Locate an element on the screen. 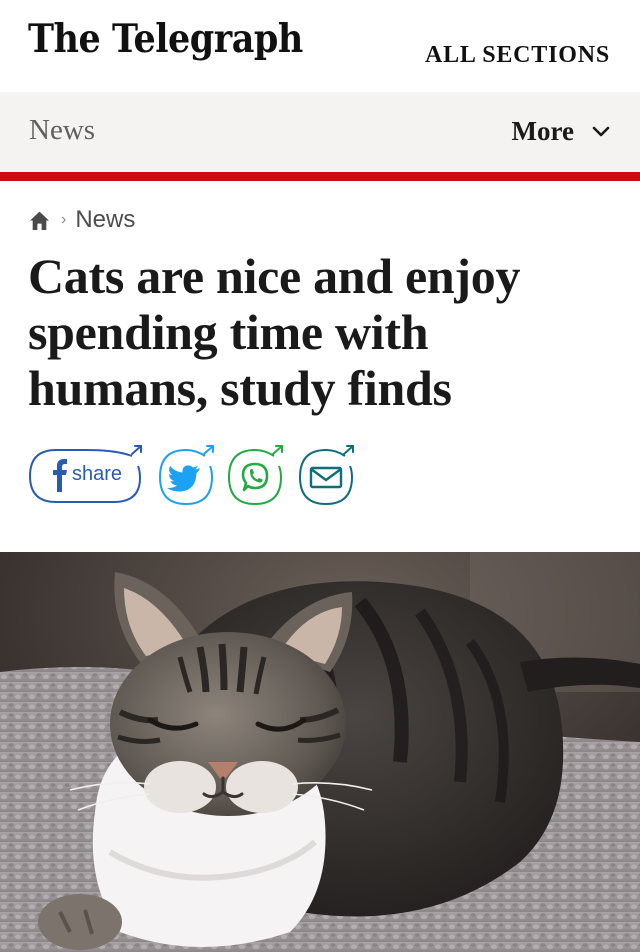 This screenshot has height=952, width=640. share-email-button is located at coordinates (327, 477).